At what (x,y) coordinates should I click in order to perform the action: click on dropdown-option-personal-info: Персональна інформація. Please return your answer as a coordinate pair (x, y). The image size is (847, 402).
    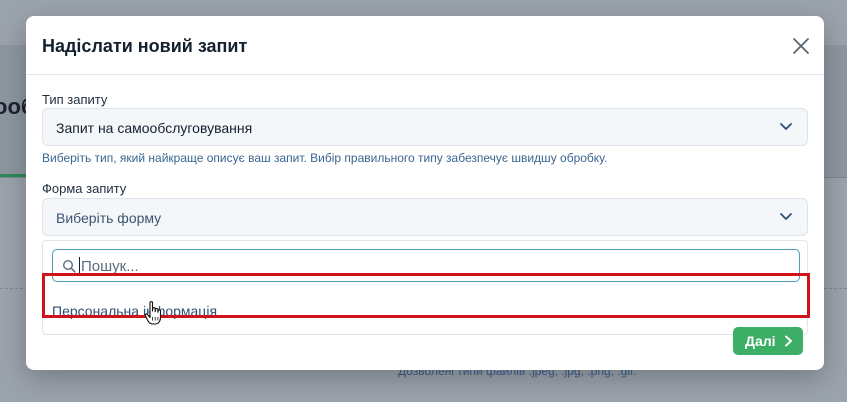
    Looking at the image, I should click on (425, 311).